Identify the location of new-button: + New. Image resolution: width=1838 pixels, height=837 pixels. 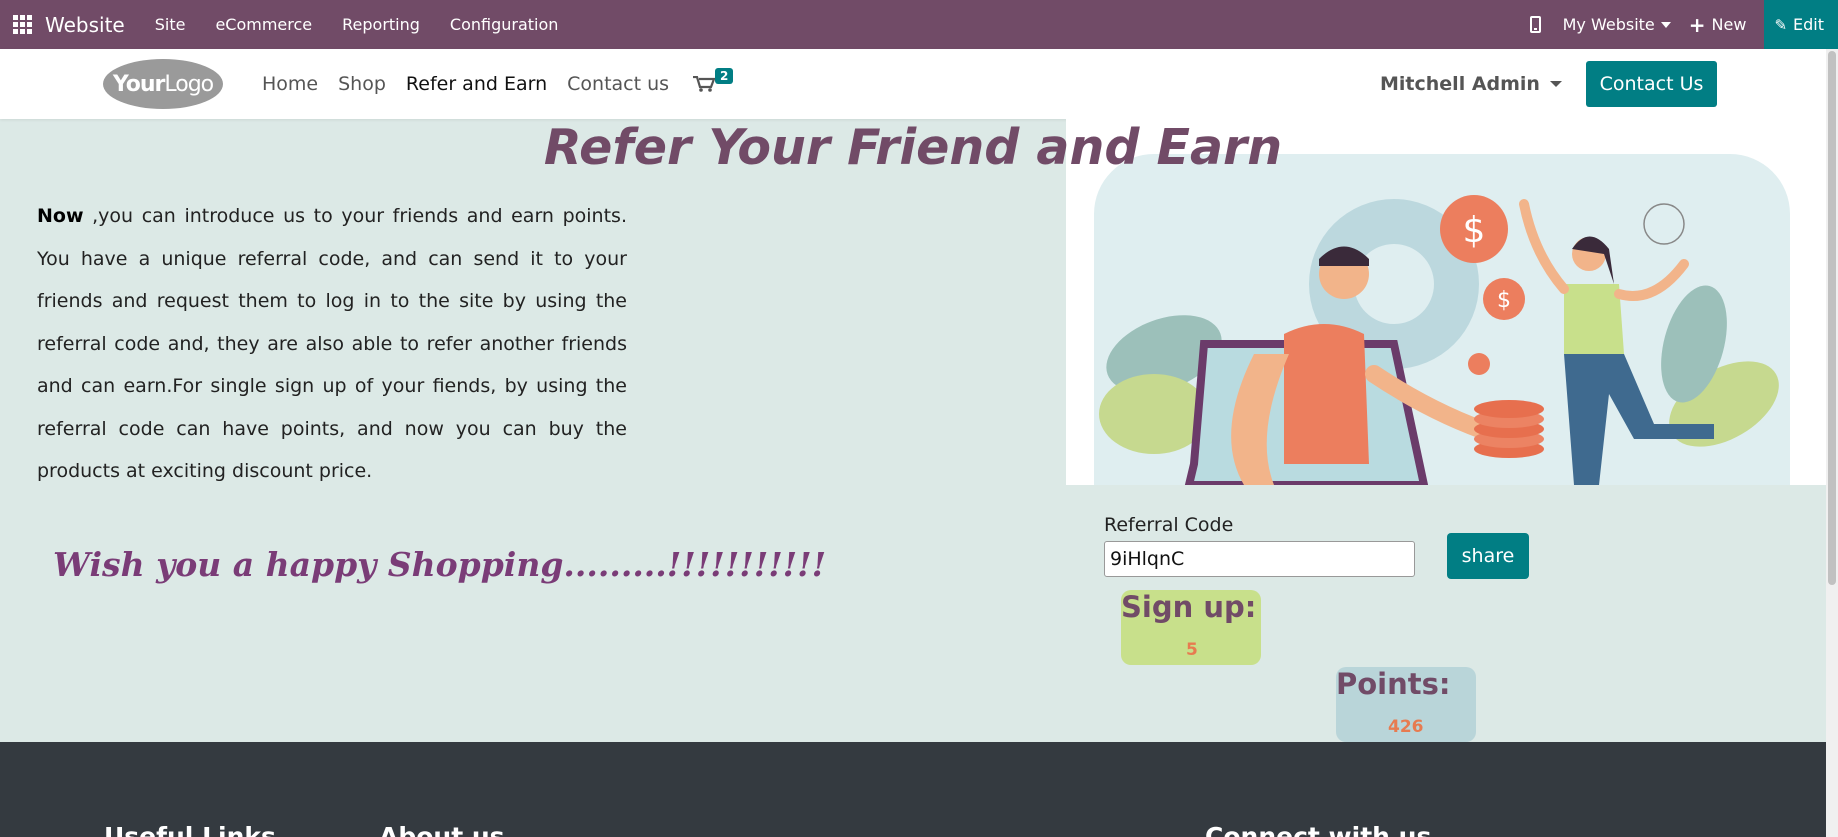
(1718, 25).